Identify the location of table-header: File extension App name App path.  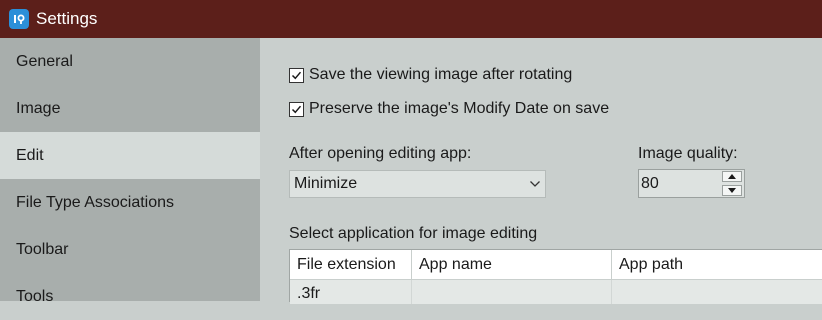
(556, 265).